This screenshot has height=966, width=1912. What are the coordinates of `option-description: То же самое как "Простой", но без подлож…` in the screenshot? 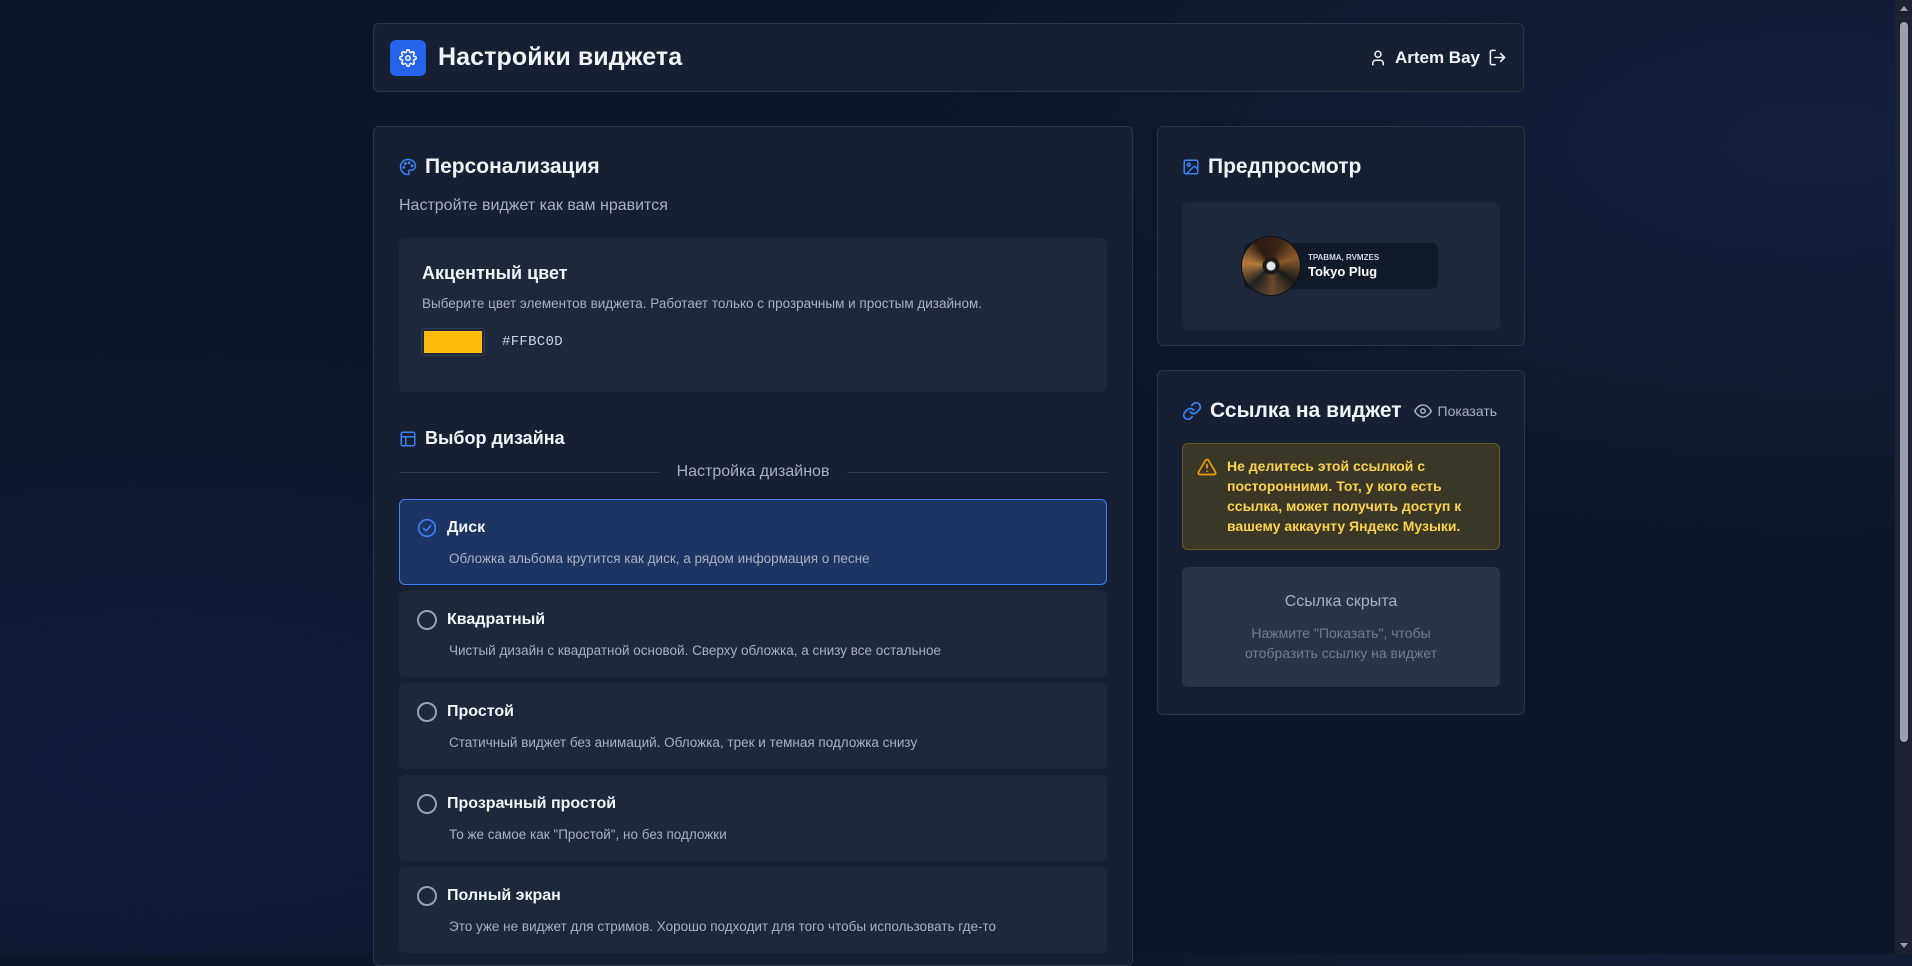 It's located at (588, 834).